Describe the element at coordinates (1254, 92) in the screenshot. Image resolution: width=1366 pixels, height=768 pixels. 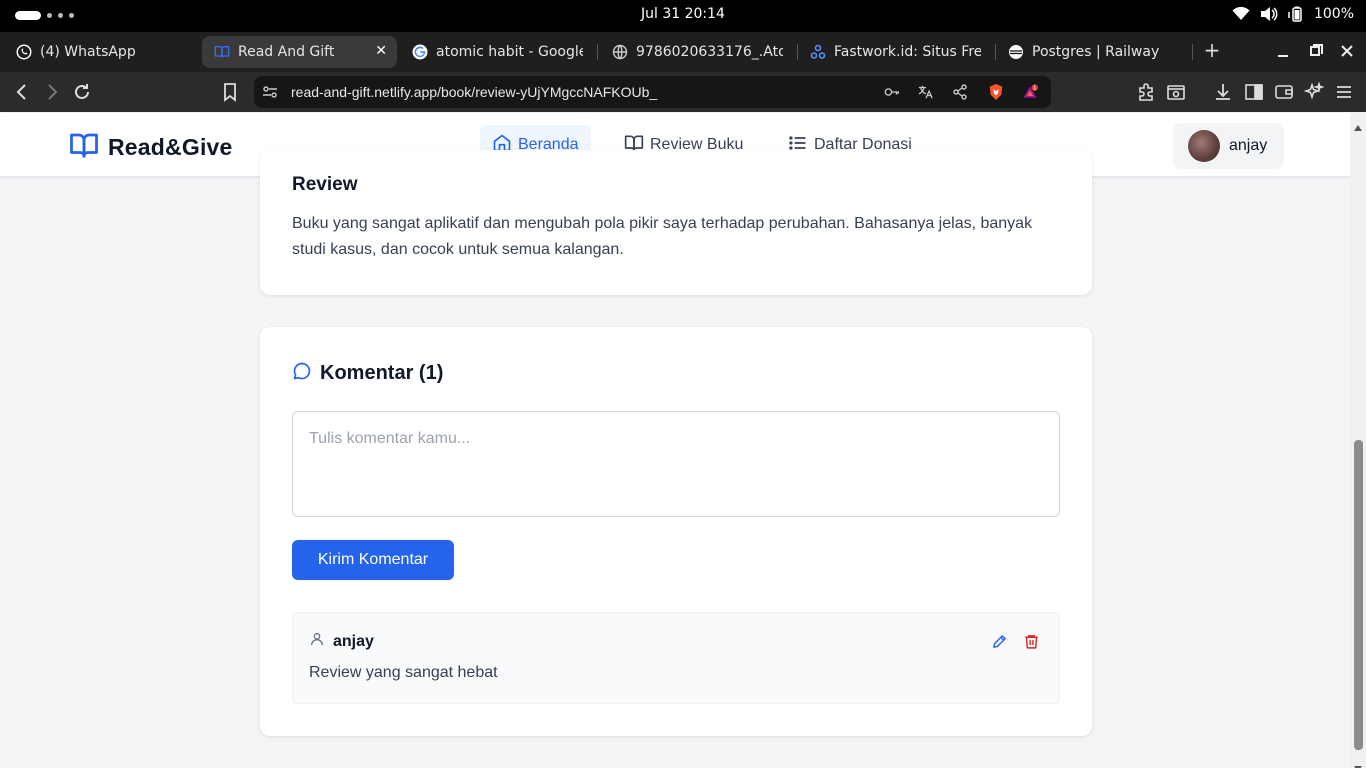
I see `sidebar-icon` at that location.